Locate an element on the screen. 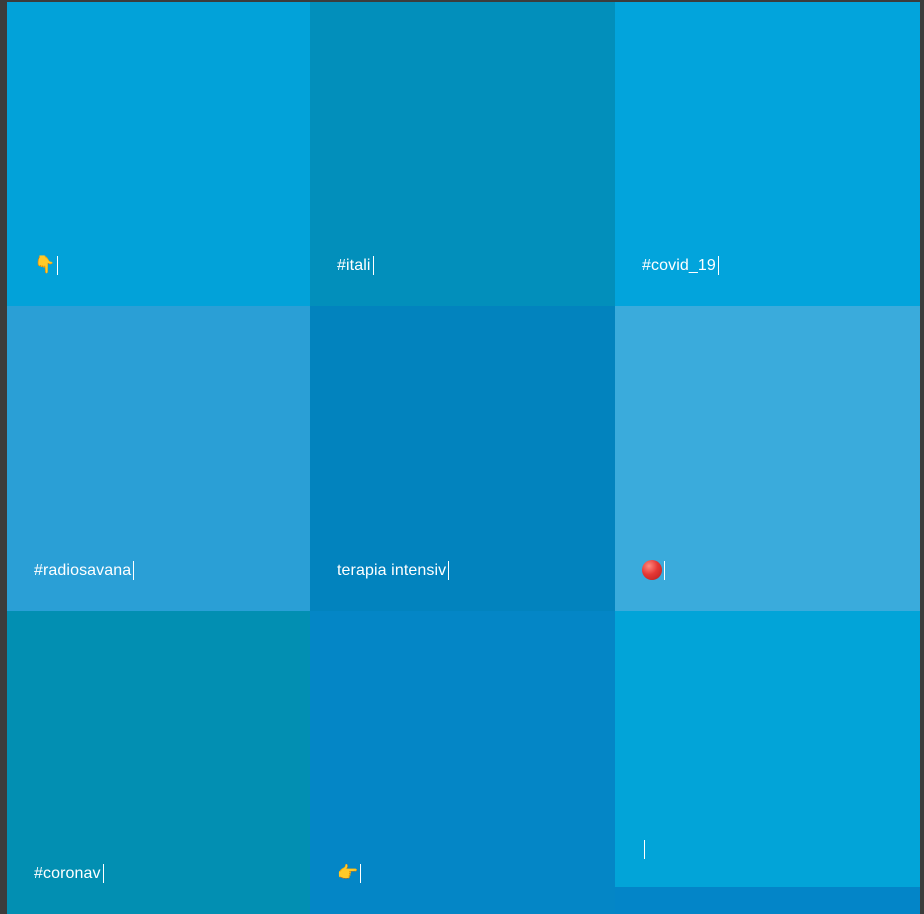 The width and height of the screenshot is (924, 914). tile-text-input: terapia intensiv is located at coordinates (393, 570).